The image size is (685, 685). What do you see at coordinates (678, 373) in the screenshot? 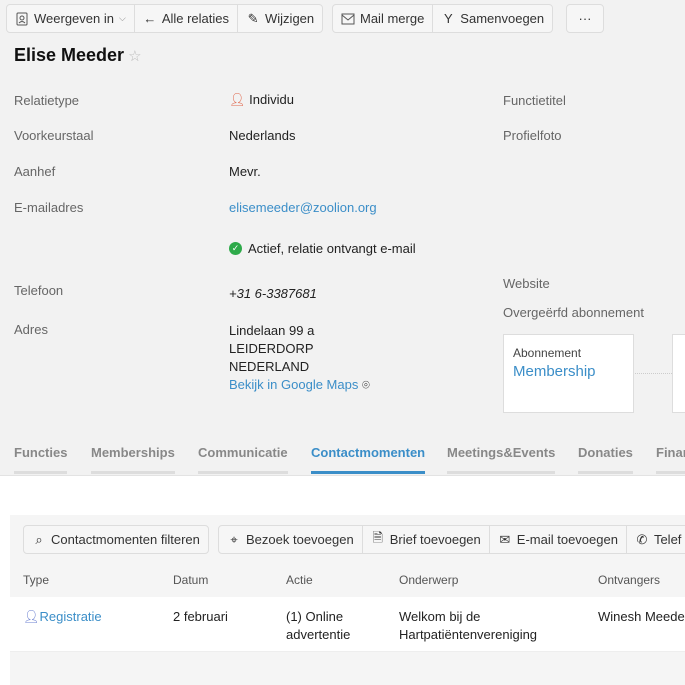
I see `related-card` at bounding box center [678, 373].